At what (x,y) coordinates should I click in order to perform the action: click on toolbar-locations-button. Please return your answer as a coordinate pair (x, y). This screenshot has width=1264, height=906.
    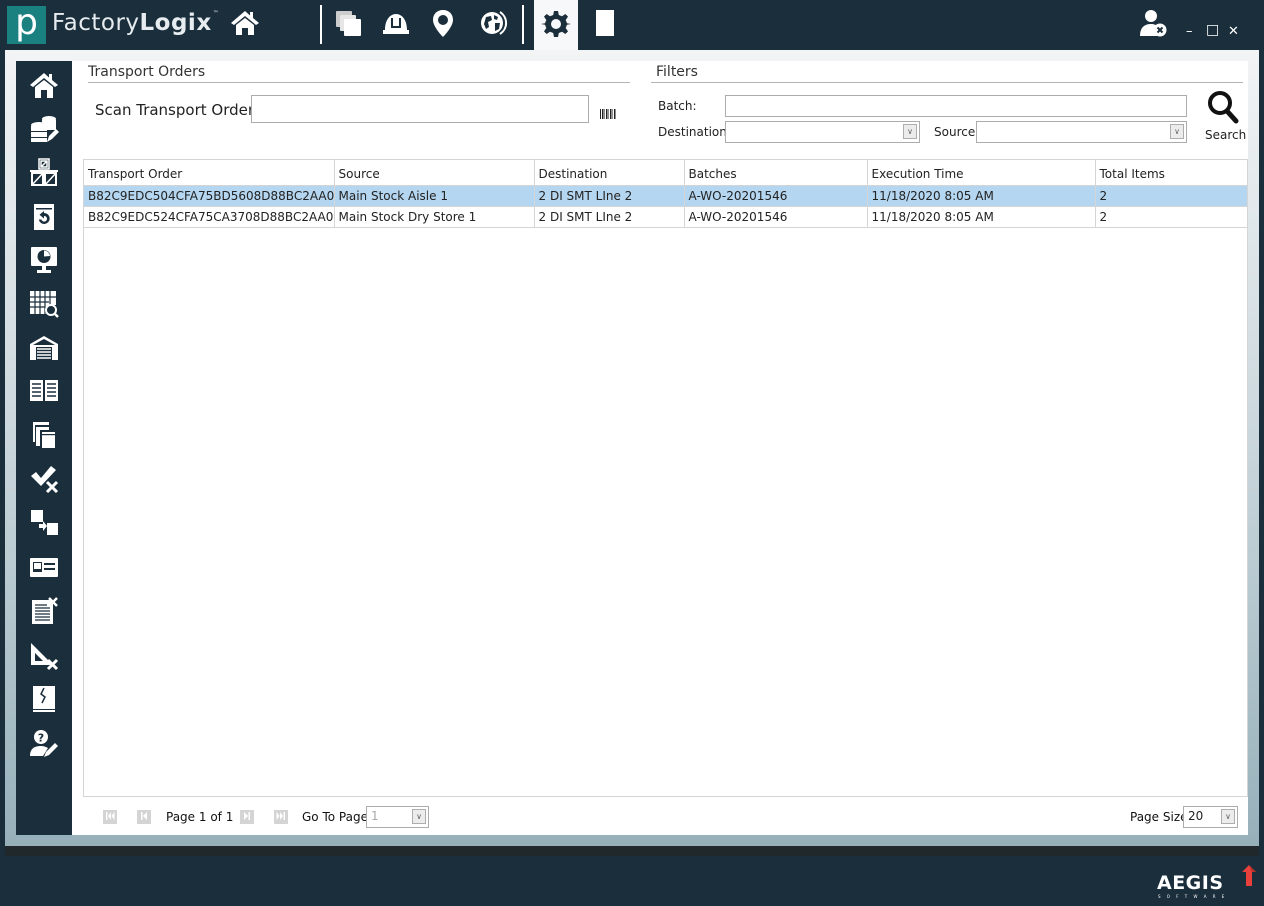
    Looking at the image, I should click on (443, 25).